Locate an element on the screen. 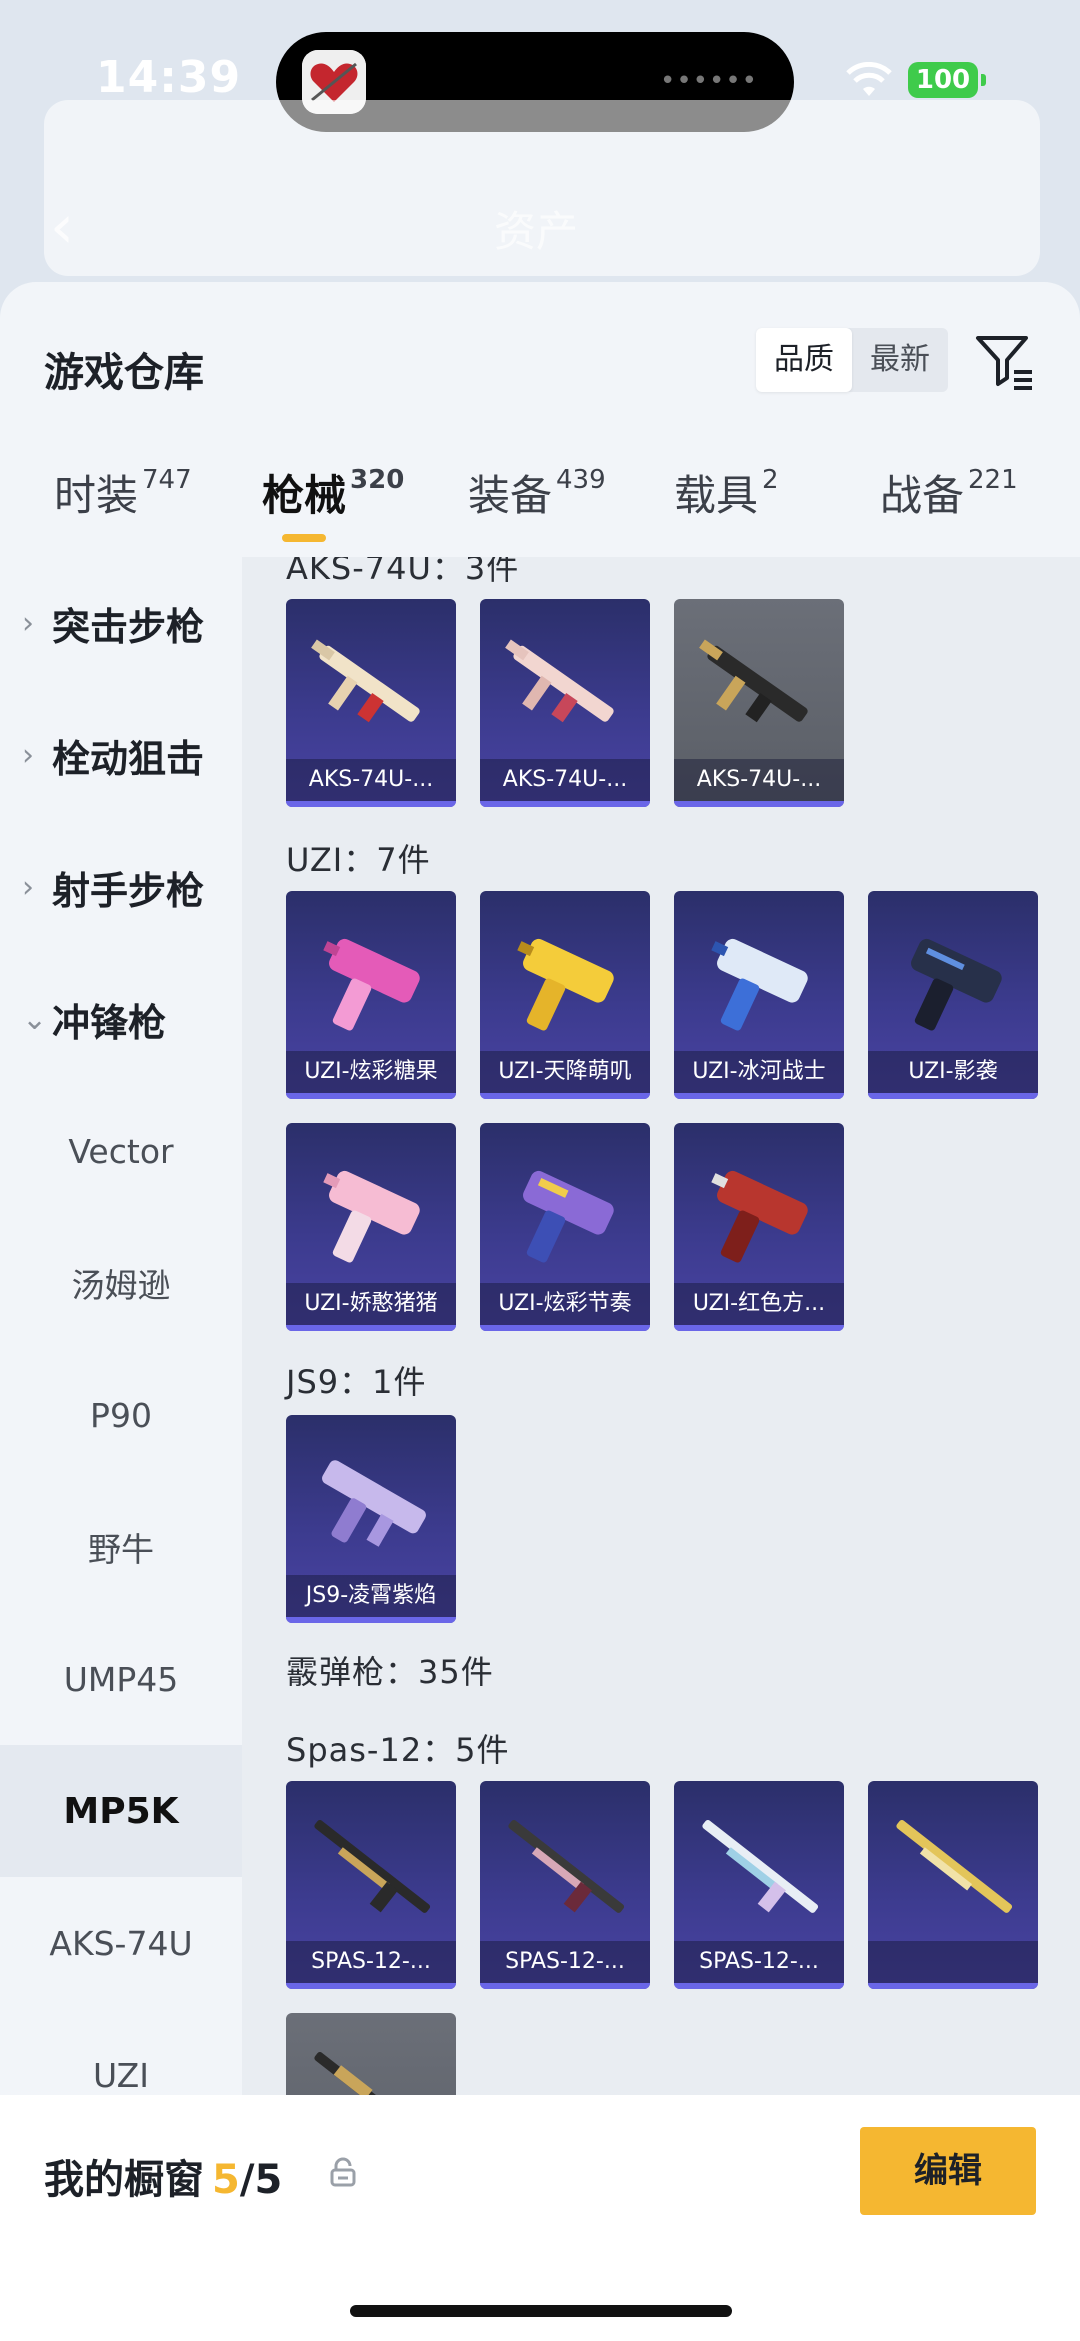  showcase-bar: 我的橱窗 5/5 编辑 is located at coordinates (540, 2218).